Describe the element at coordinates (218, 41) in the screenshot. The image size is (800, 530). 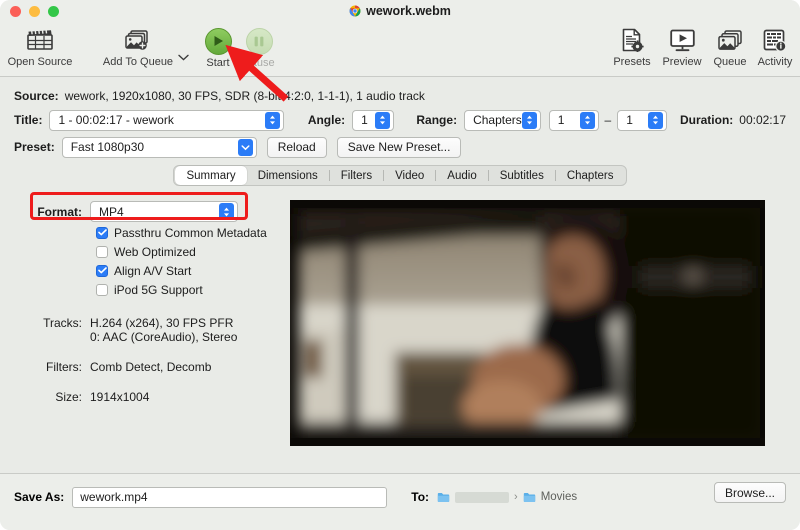
I see `play-icon` at that location.